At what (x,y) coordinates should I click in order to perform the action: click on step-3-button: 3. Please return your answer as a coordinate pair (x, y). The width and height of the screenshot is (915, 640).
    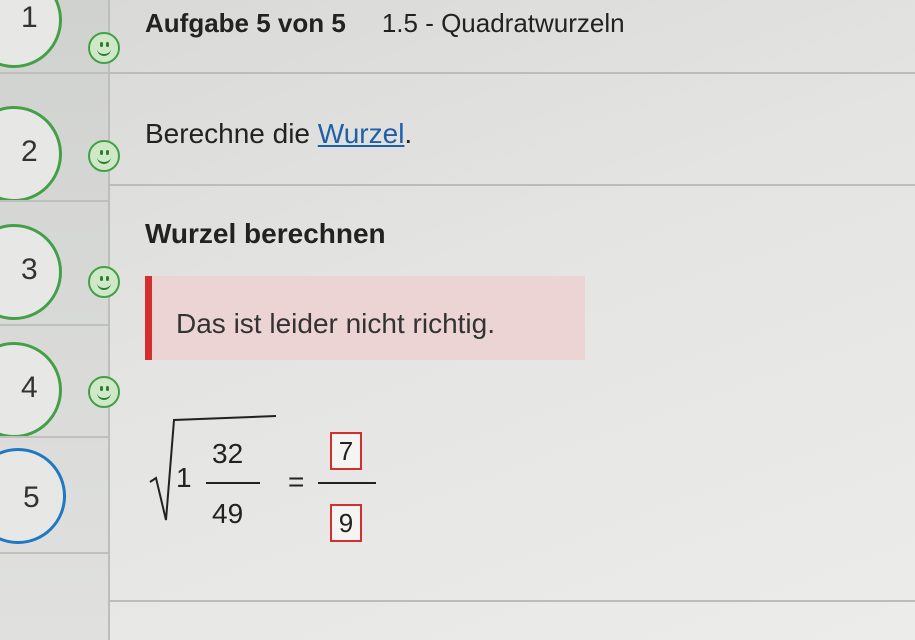
    Looking at the image, I should click on (31, 272).